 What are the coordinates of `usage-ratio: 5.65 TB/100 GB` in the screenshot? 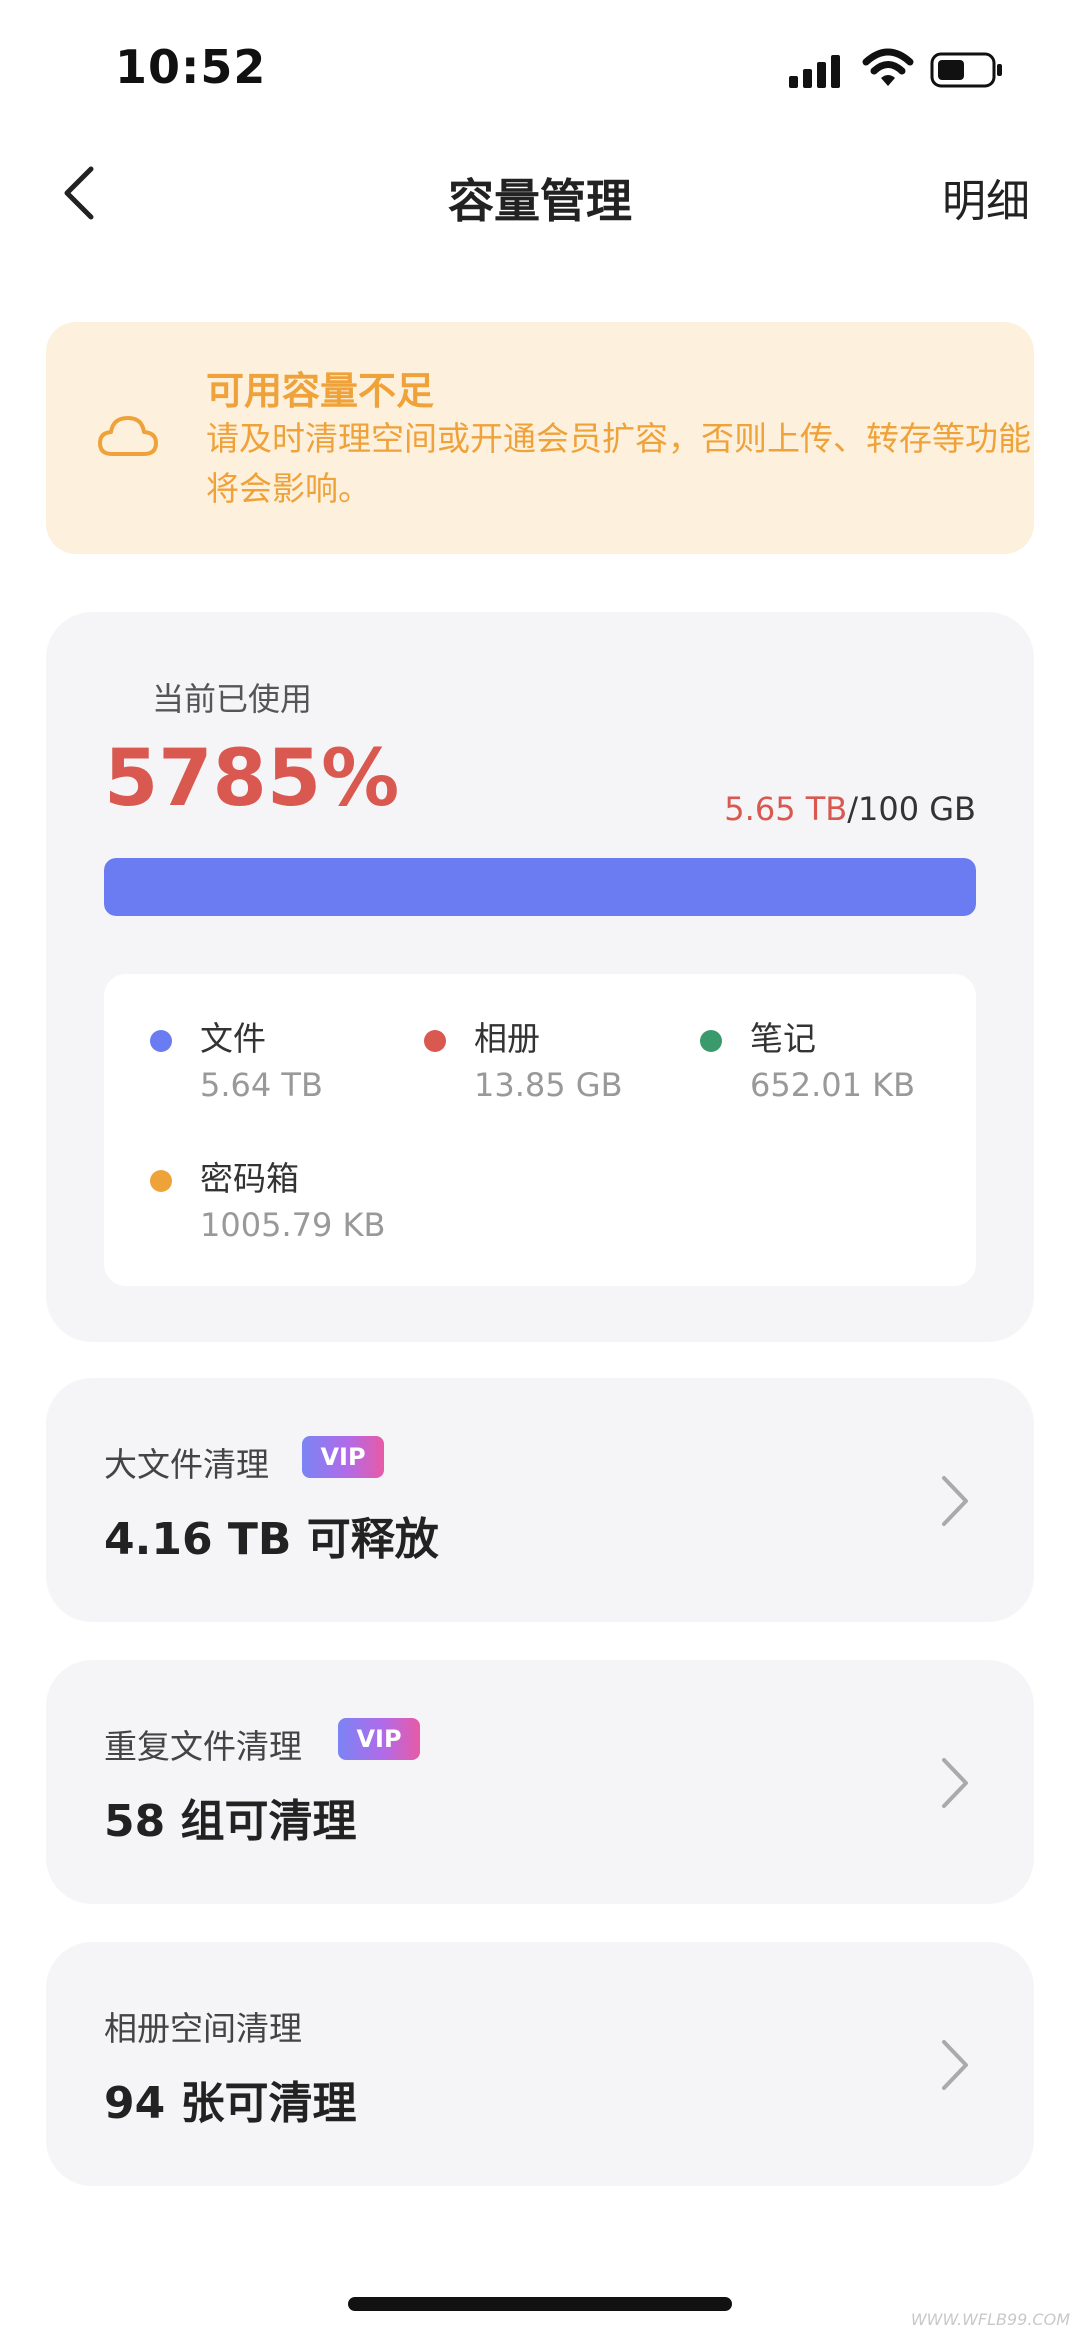 It's located at (850, 809).